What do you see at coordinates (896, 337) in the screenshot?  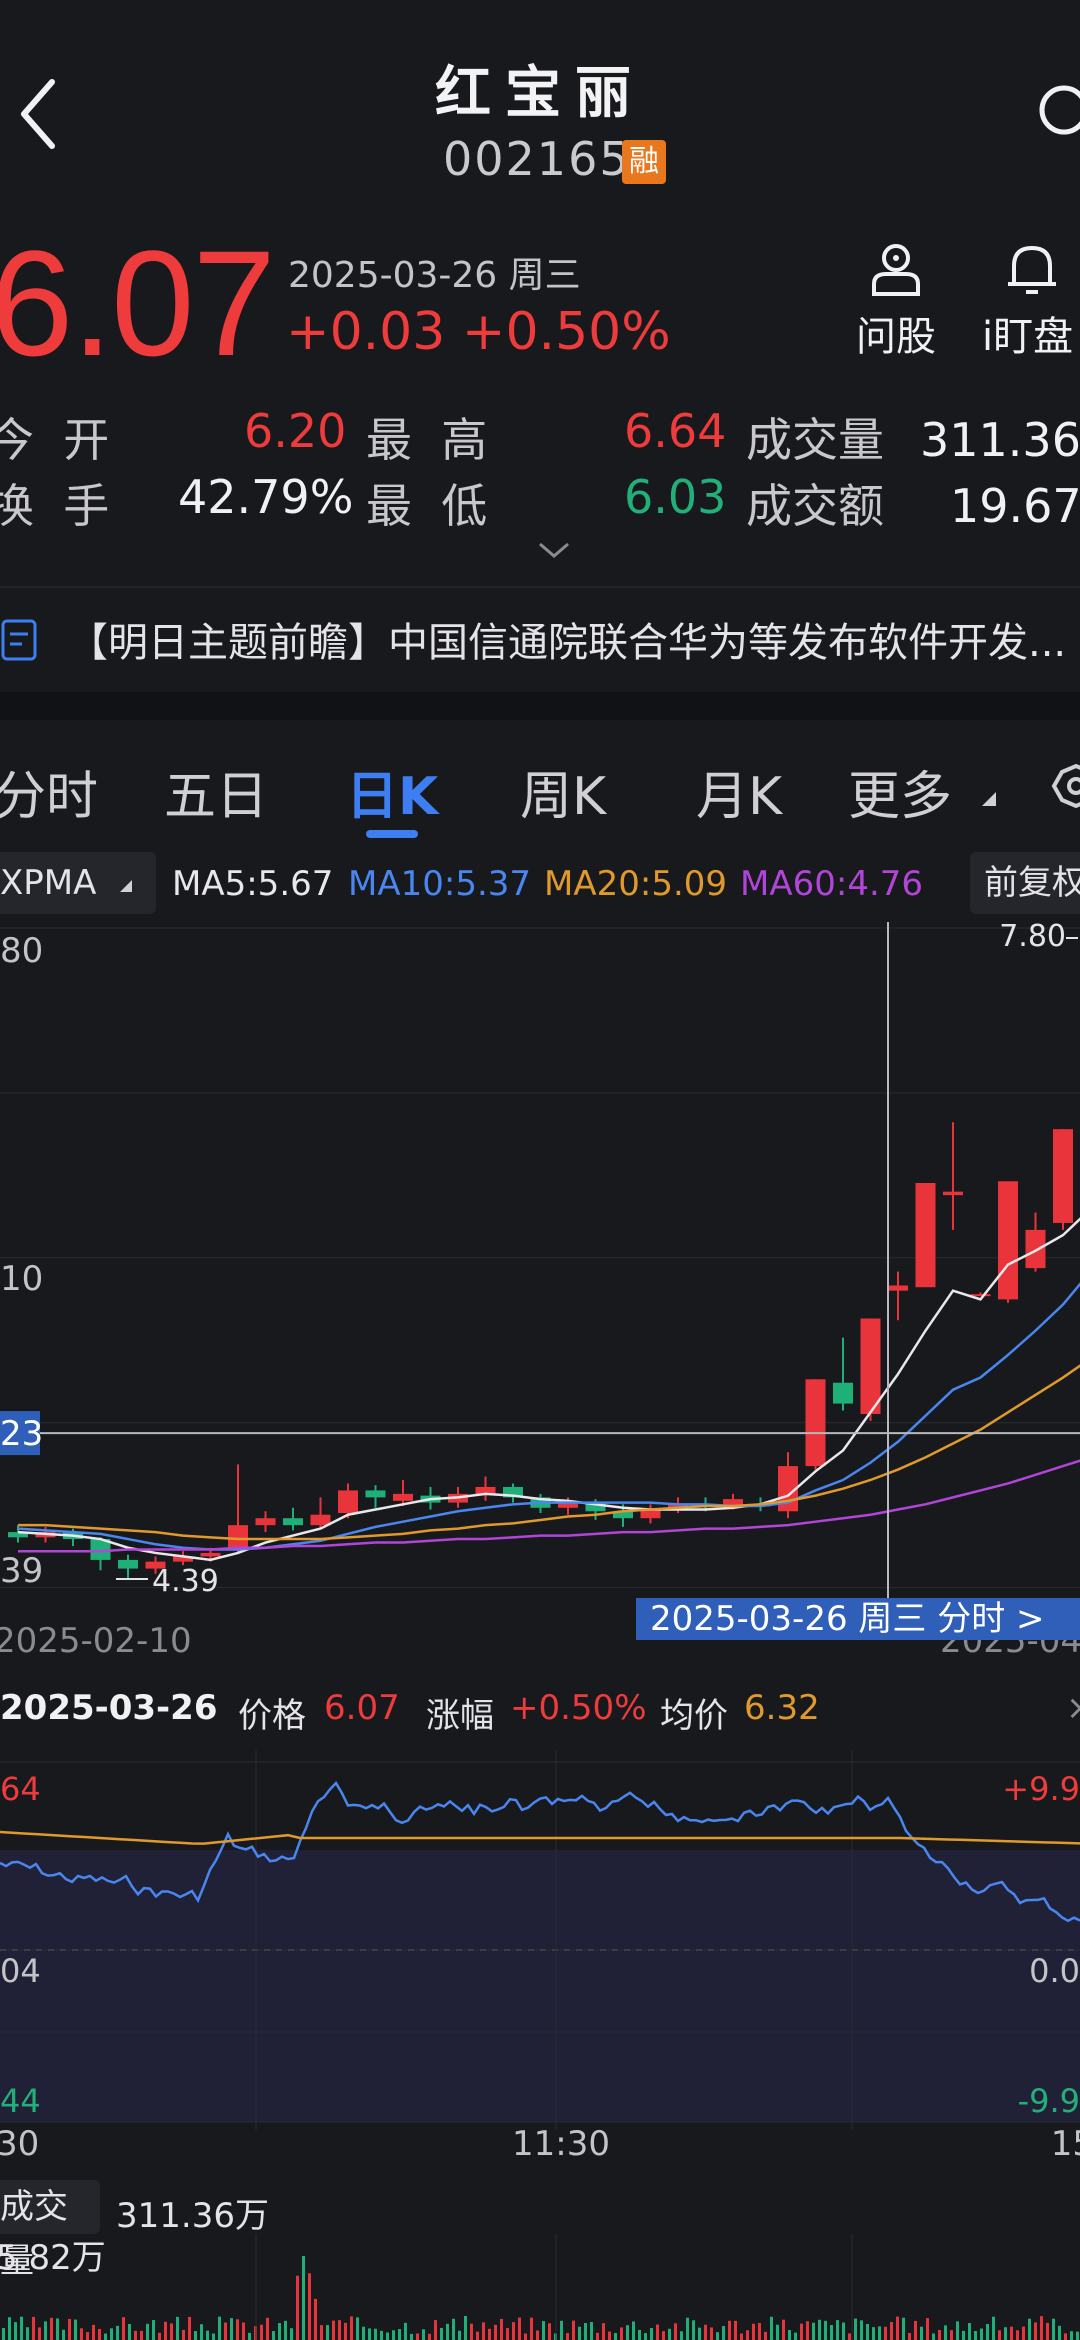 I see `ask-stock-label: 问股` at bounding box center [896, 337].